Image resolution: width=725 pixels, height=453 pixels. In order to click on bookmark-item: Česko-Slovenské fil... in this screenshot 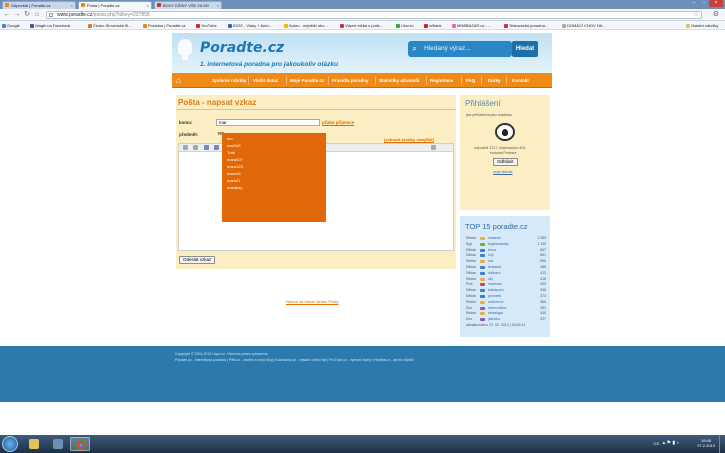, I will do `click(109, 25)`.